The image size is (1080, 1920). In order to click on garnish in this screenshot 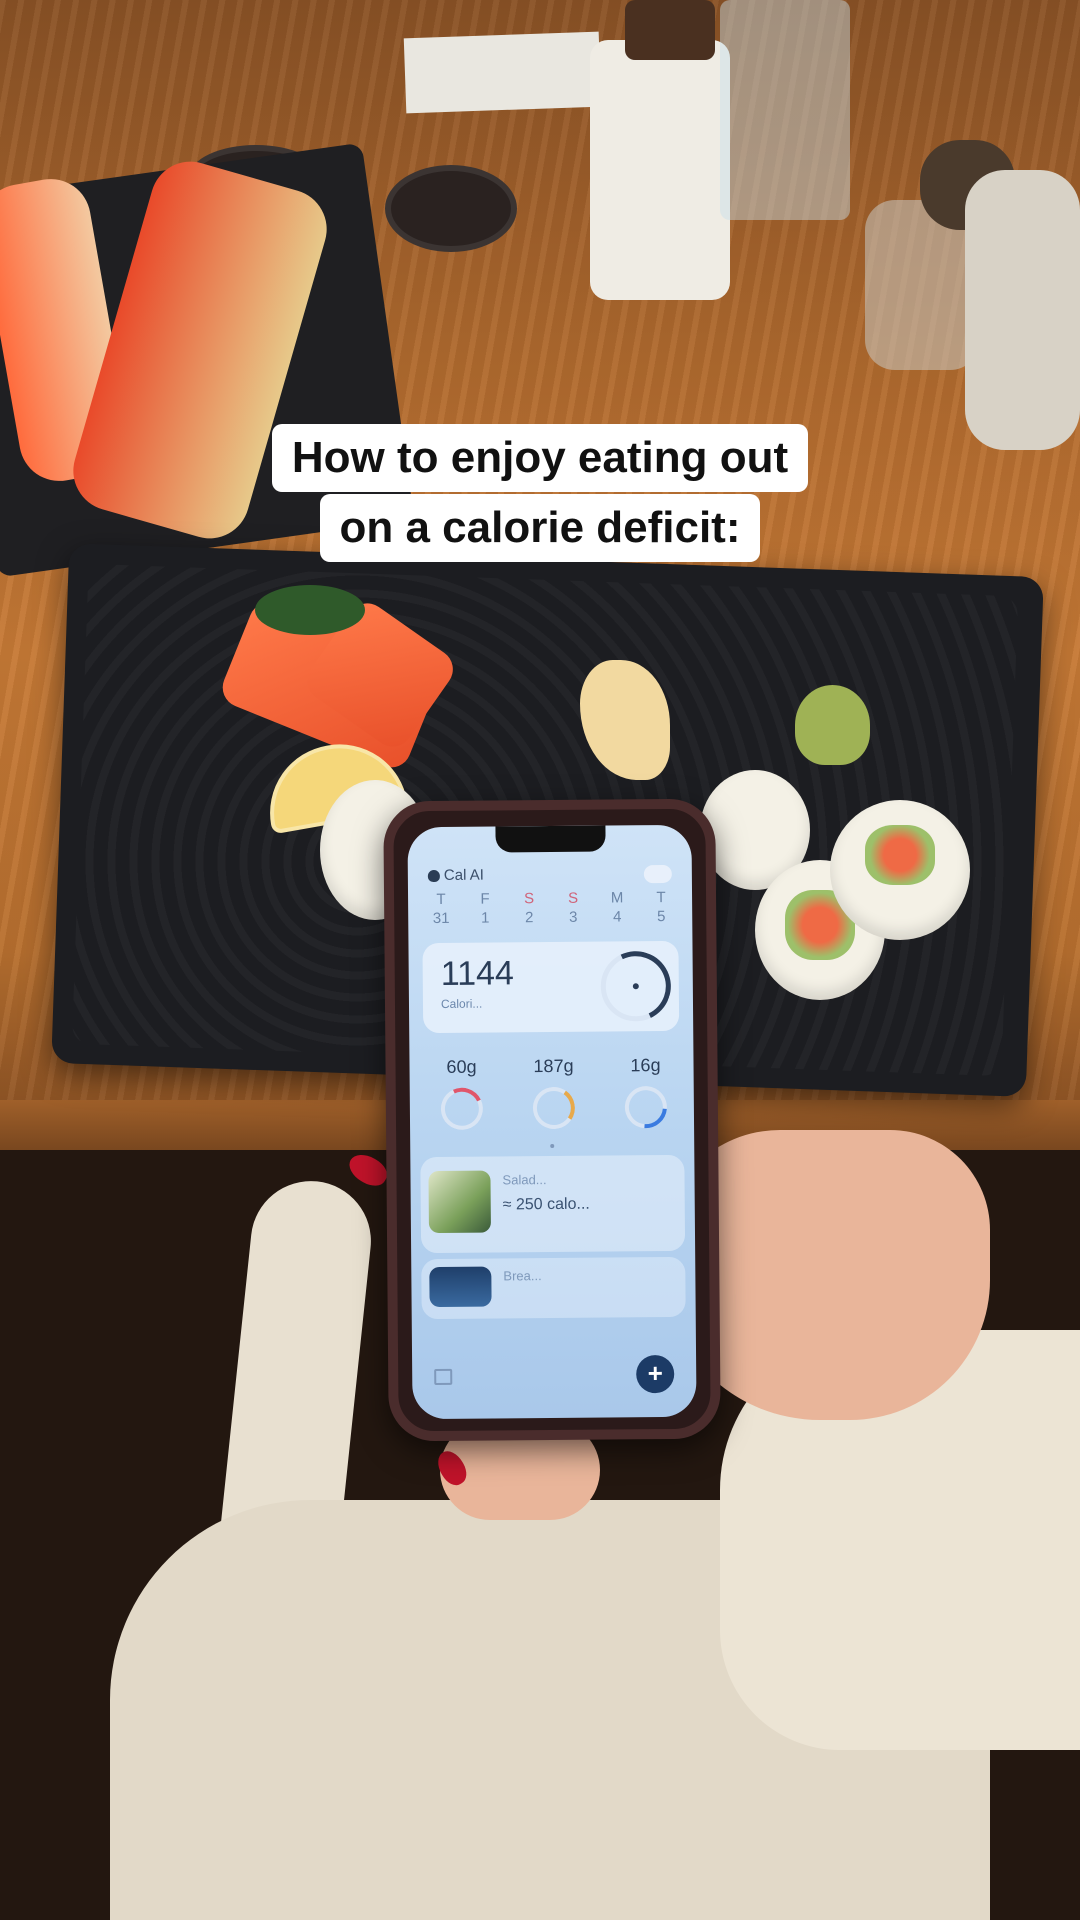, I will do `click(310, 610)`.